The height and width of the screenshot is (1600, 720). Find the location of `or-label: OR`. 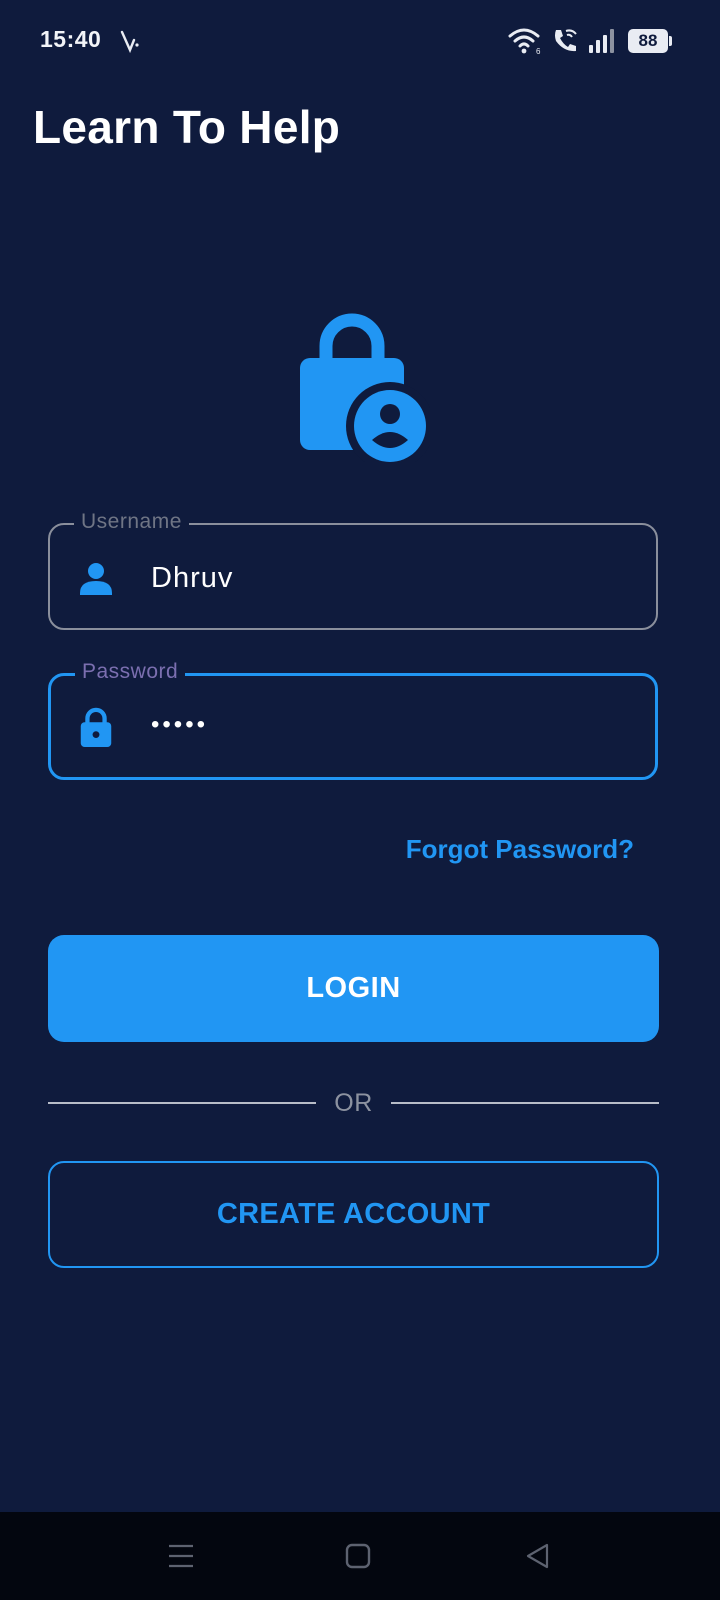

or-label: OR is located at coordinates (353, 1102).